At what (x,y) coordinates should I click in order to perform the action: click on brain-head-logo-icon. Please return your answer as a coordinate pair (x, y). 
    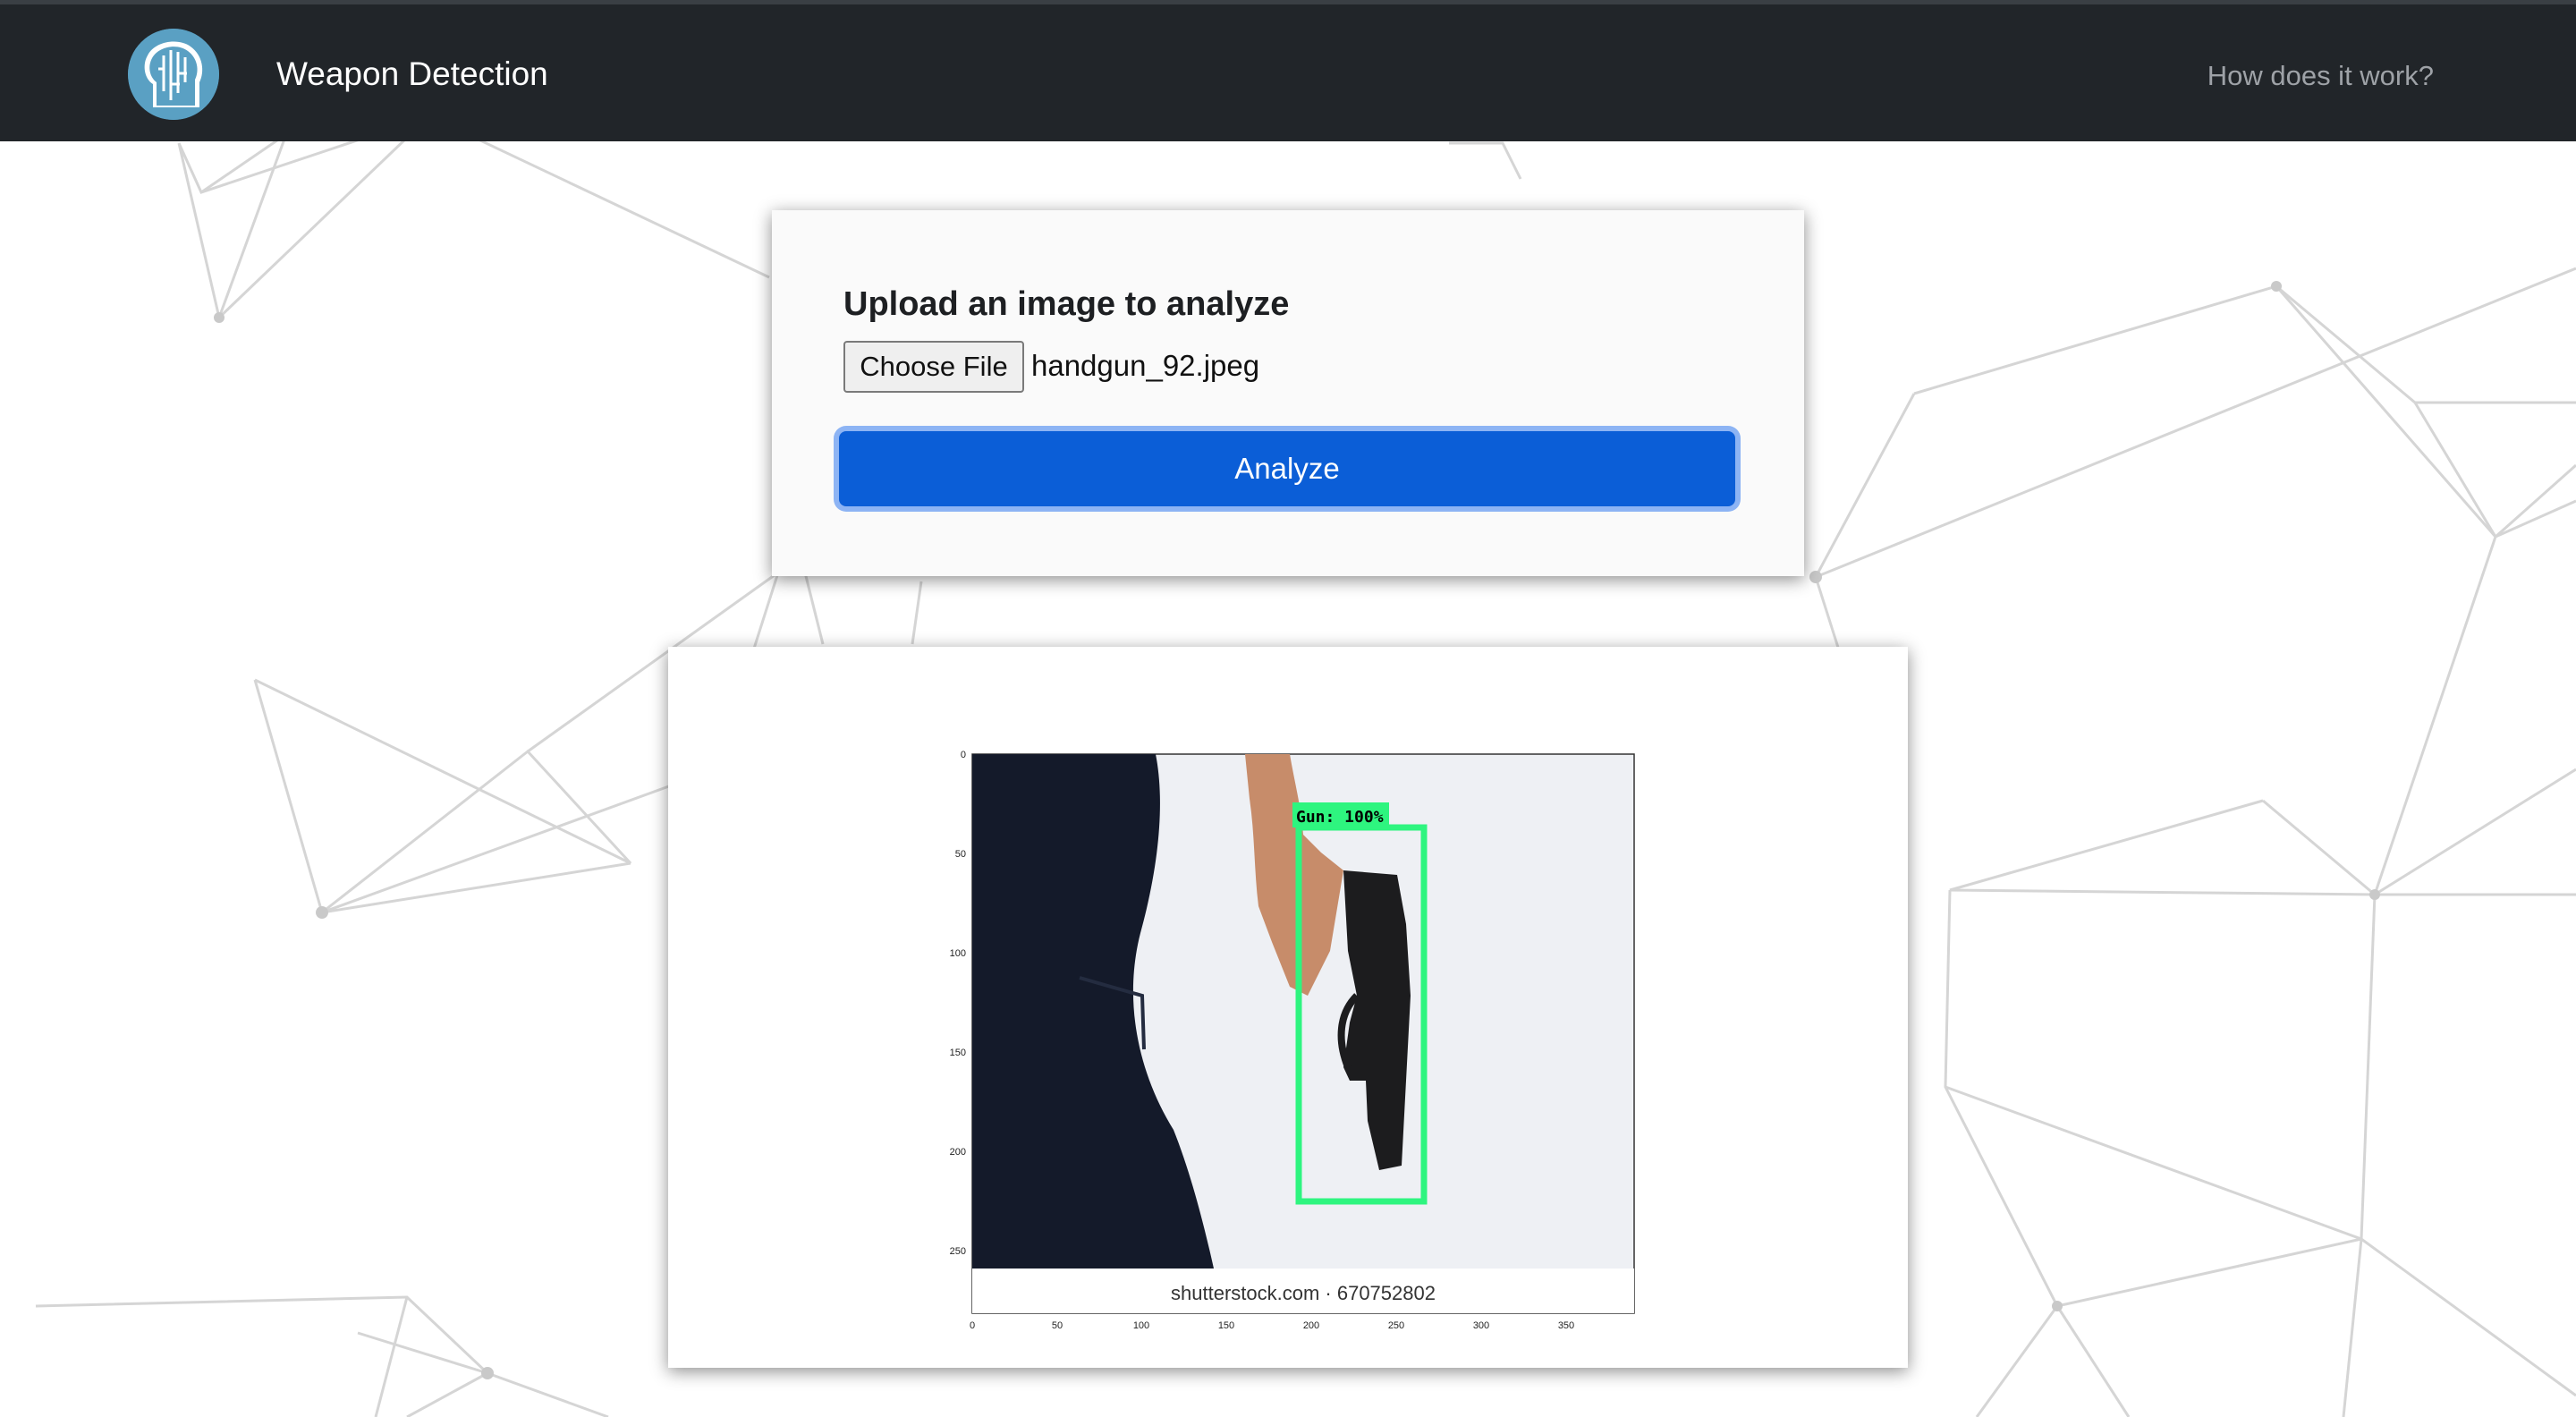
    Looking at the image, I should click on (173, 74).